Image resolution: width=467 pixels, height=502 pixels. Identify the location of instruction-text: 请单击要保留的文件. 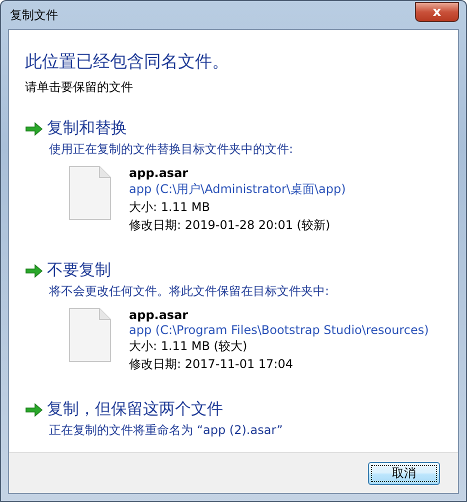
(79, 87).